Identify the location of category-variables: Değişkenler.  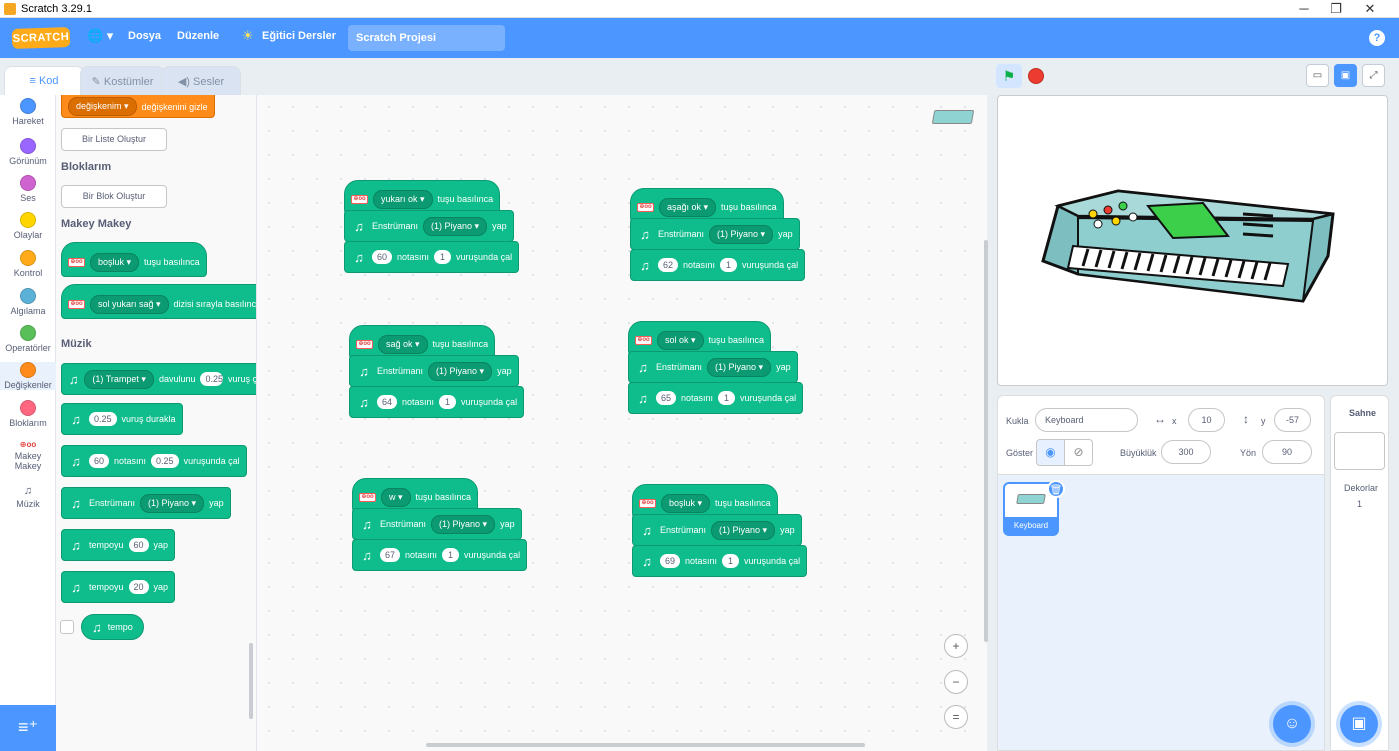
(28, 376).